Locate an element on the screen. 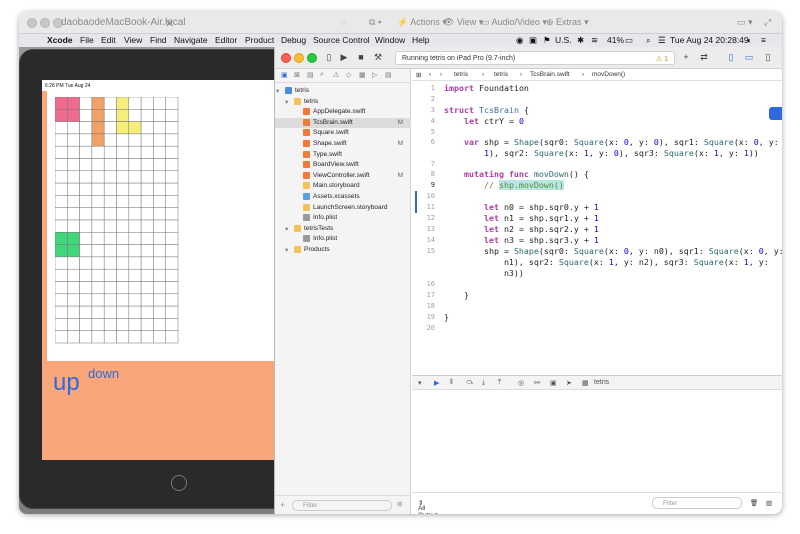 The width and height of the screenshot is (800, 534). step-in-icon: ⤓ is located at coordinates (483, 383).